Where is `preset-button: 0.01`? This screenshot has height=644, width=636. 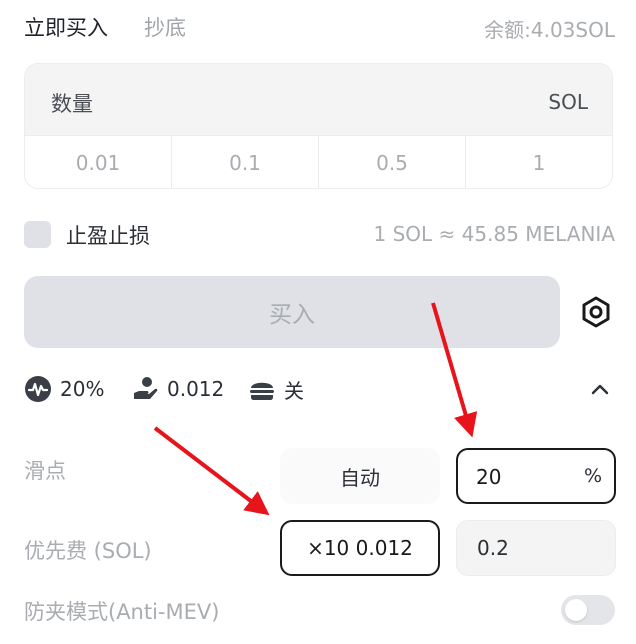
preset-button: 0.01 is located at coordinates (98, 162).